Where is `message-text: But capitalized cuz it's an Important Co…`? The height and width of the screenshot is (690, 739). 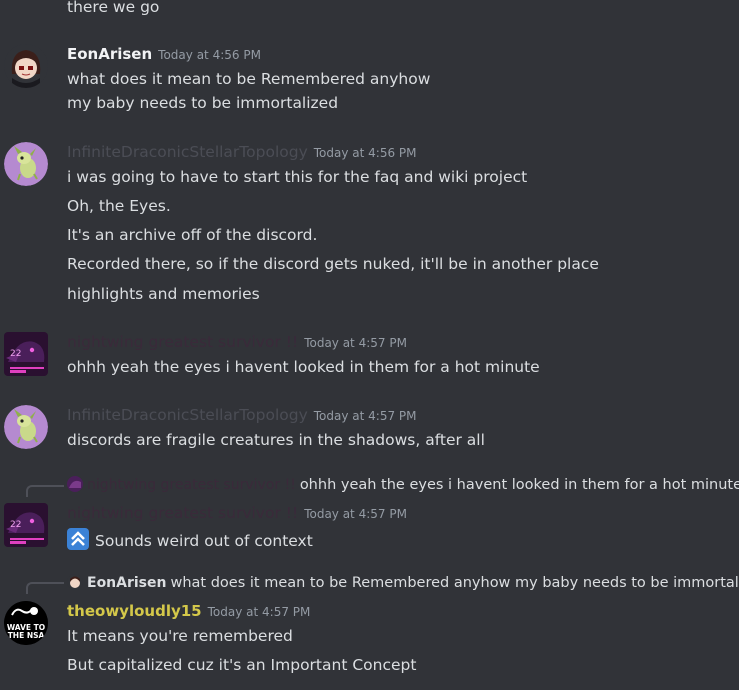
message-text: But capitalized cuz it's an Important Co… is located at coordinates (242, 665).